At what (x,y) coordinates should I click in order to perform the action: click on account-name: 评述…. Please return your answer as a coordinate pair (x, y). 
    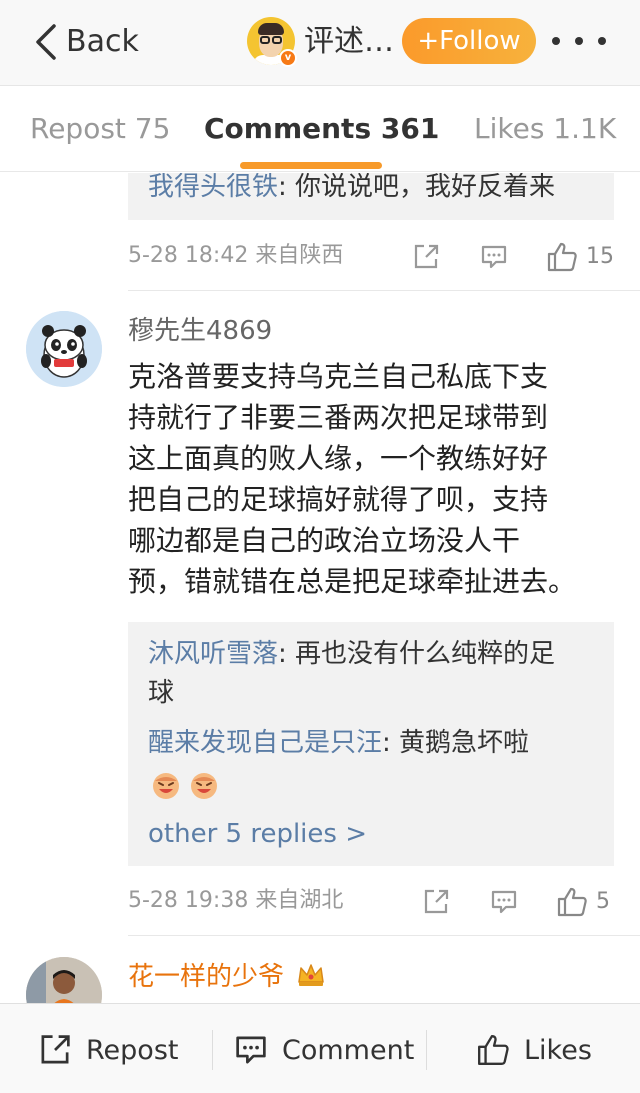
    Looking at the image, I should click on (349, 42).